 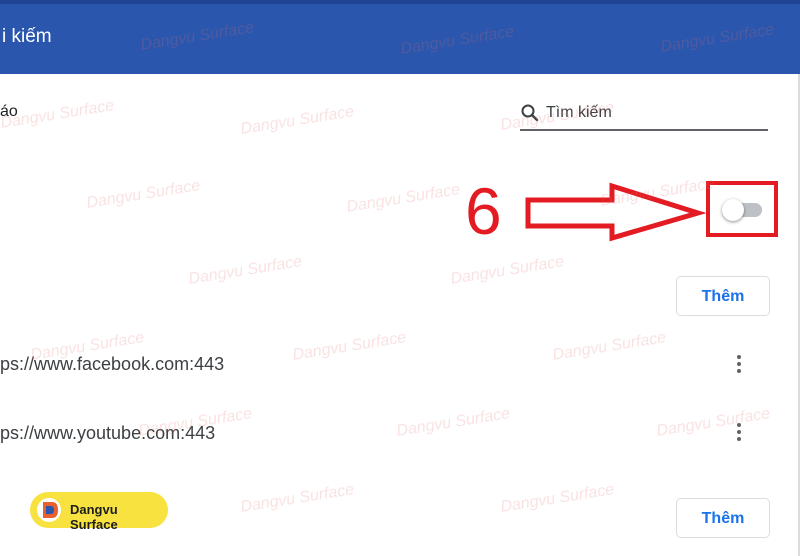 I want to click on brand-badge: Dangvu Surface, so click(x=99, y=512).